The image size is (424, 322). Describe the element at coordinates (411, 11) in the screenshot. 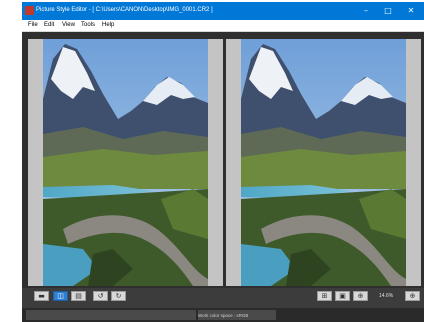

I see `close-button: ✕` at that location.